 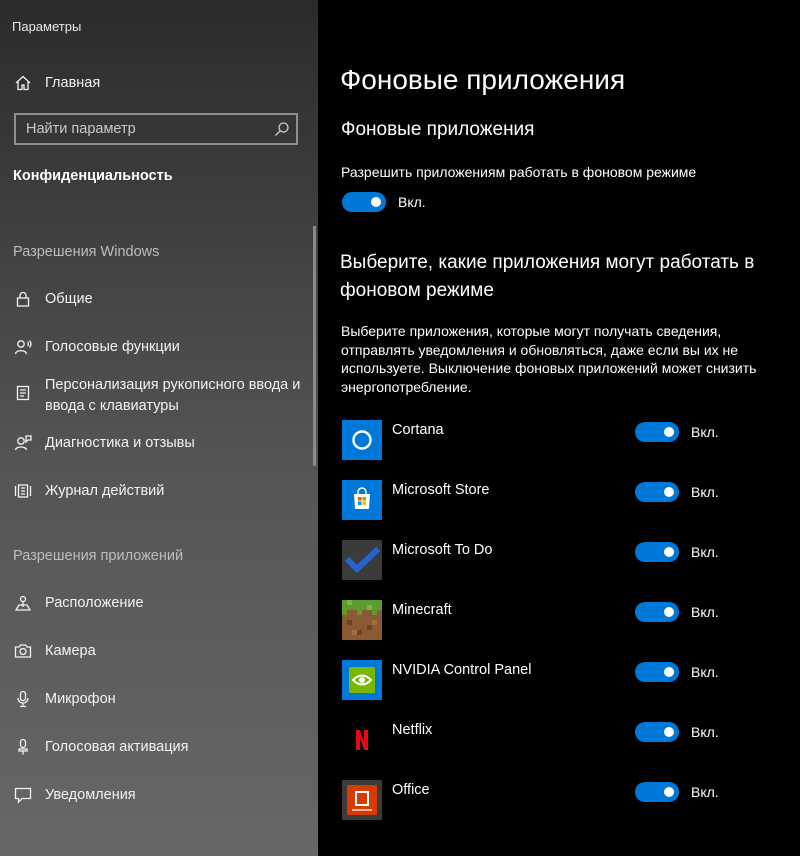 What do you see at coordinates (422, 610) in the screenshot?
I see `app-name: Minecraft` at bounding box center [422, 610].